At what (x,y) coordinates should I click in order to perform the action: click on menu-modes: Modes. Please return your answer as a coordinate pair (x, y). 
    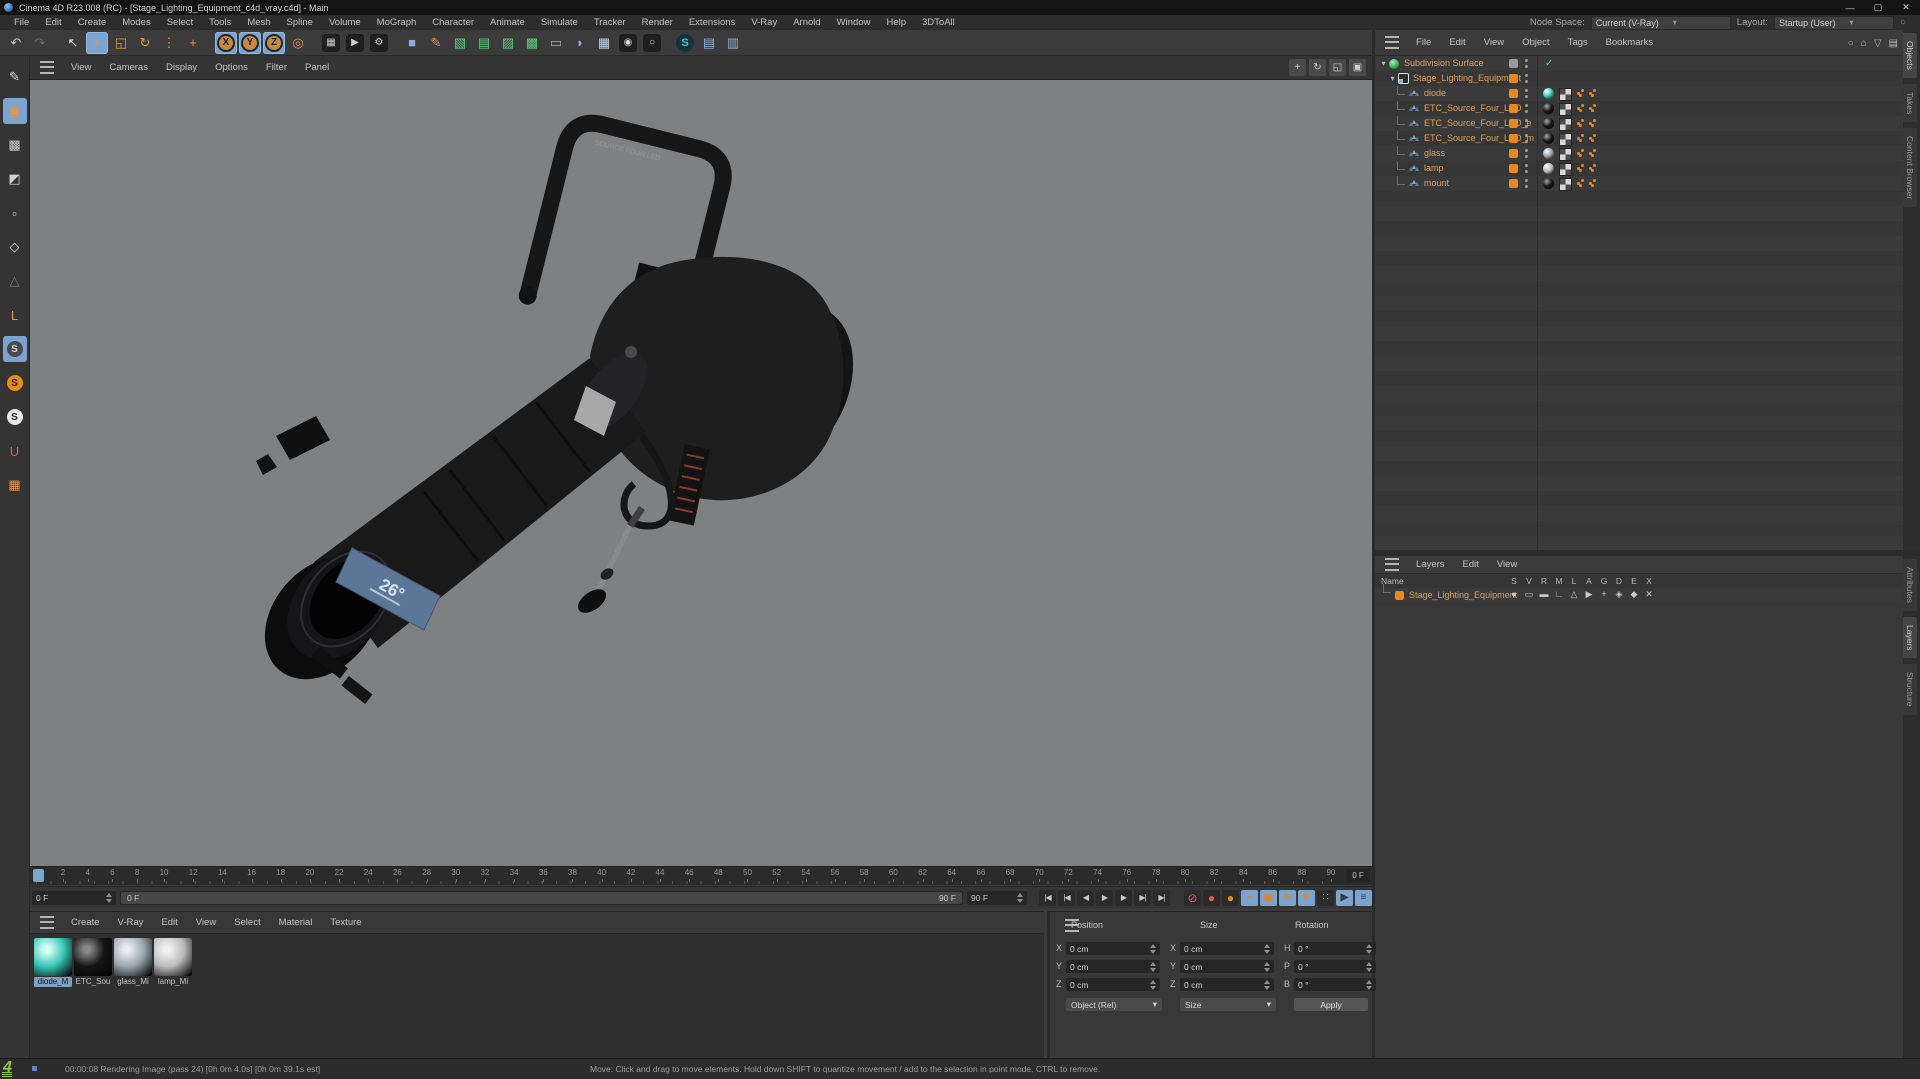
    Looking at the image, I should click on (136, 22).